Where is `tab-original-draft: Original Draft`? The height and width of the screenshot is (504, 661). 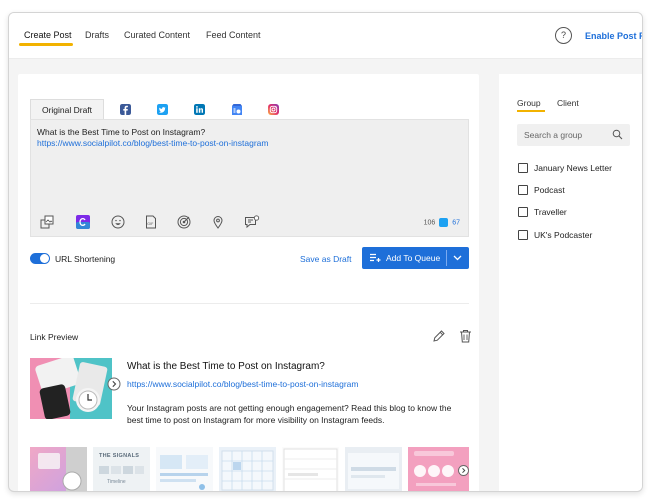
tab-original-draft: Original Draft is located at coordinates (67, 110).